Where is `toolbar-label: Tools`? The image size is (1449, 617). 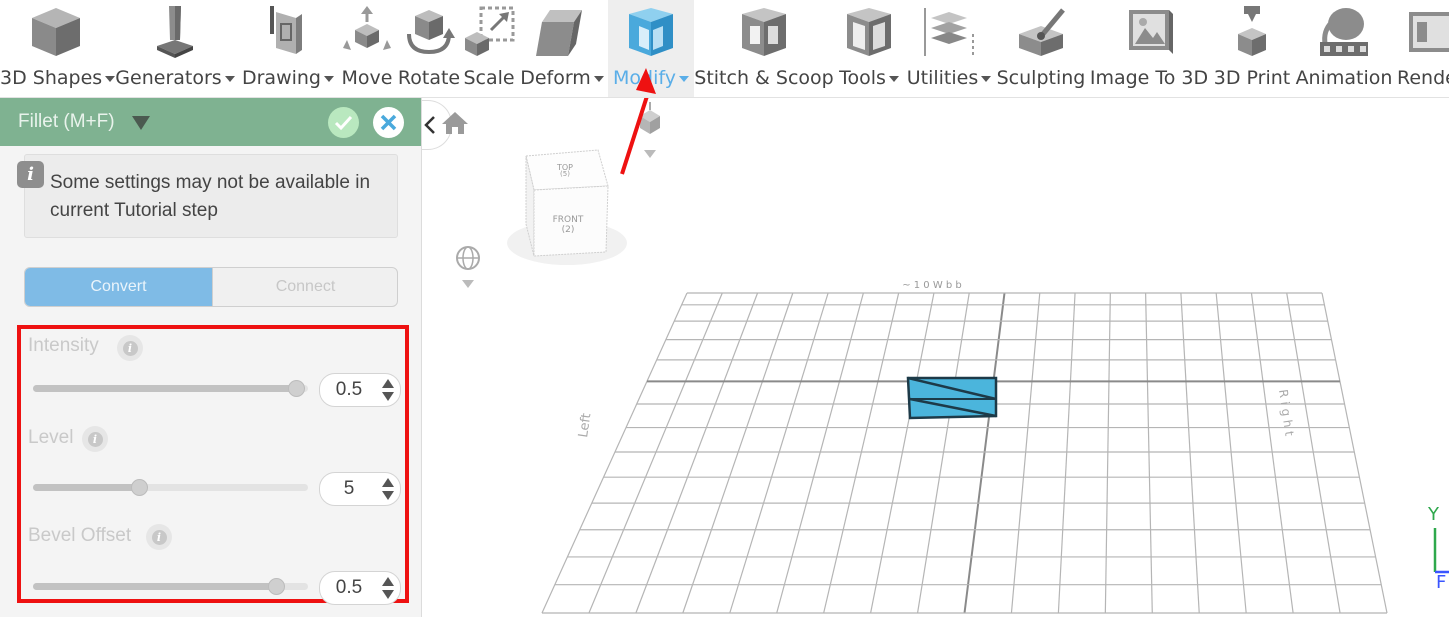
toolbar-label: Tools is located at coordinates (862, 78).